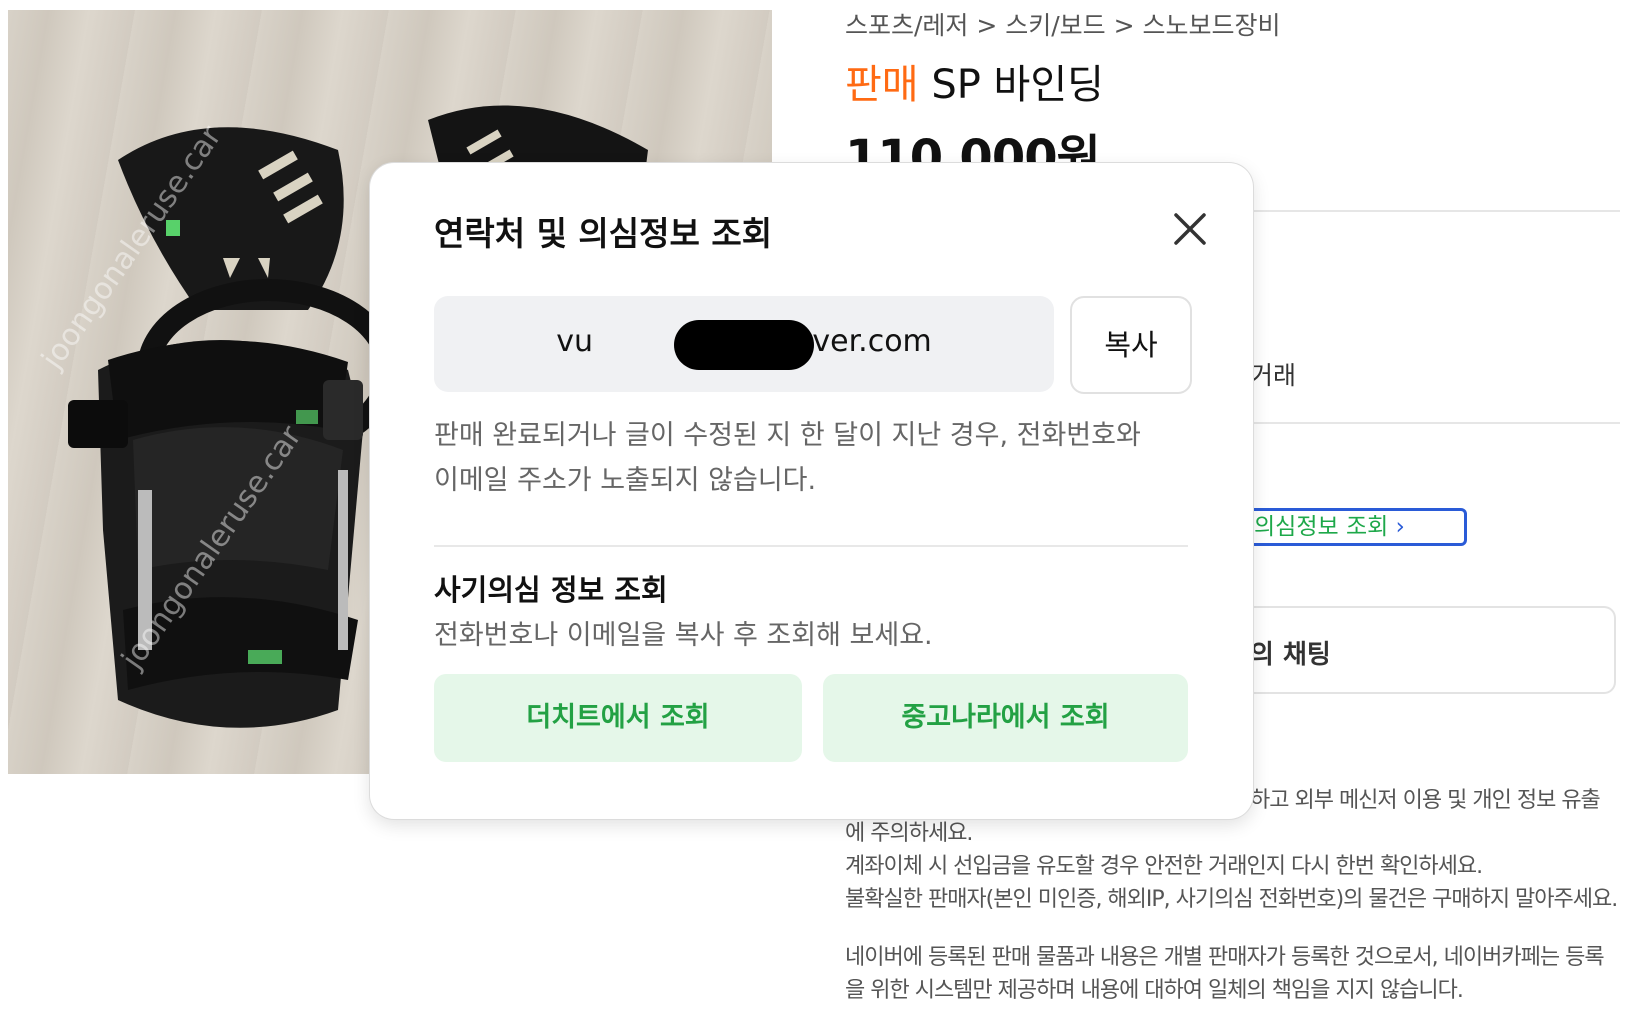 This screenshot has width=1628, height=1032. What do you see at coordinates (1273, 375) in the screenshot?
I see `trade-text: 거래` at bounding box center [1273, 375].